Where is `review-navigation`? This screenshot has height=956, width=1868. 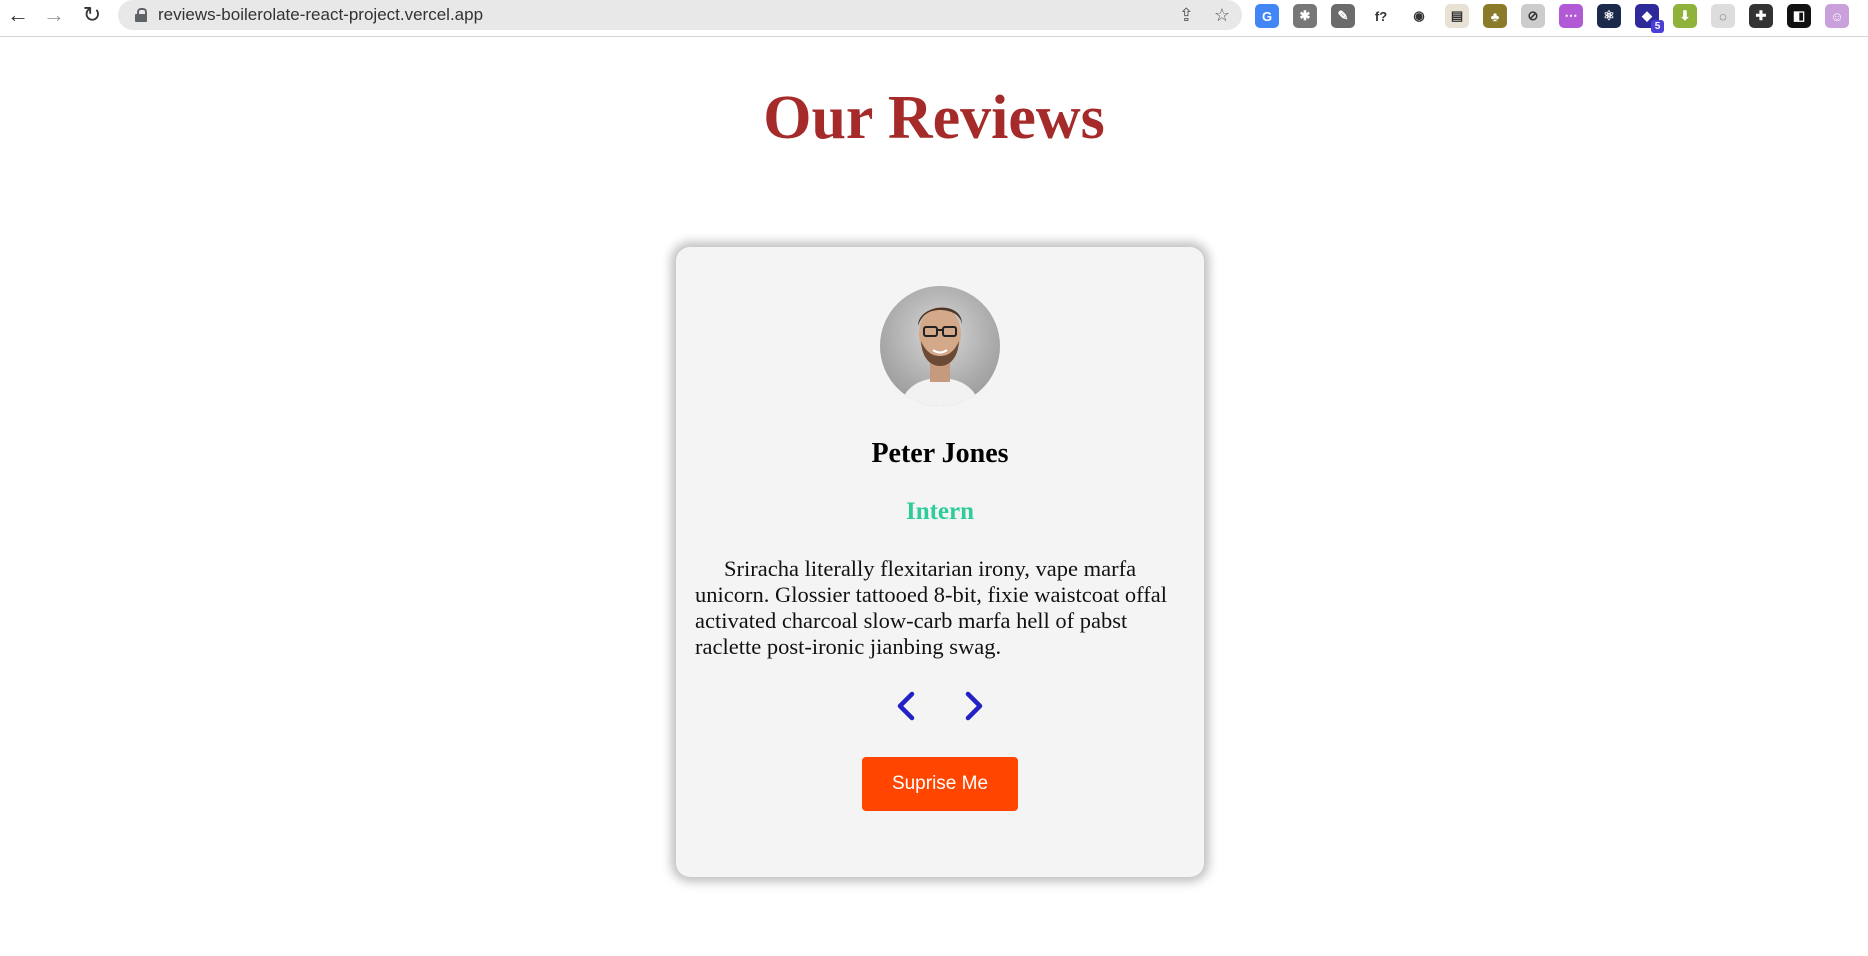 review-navigation is located at coordinates (940, 709).